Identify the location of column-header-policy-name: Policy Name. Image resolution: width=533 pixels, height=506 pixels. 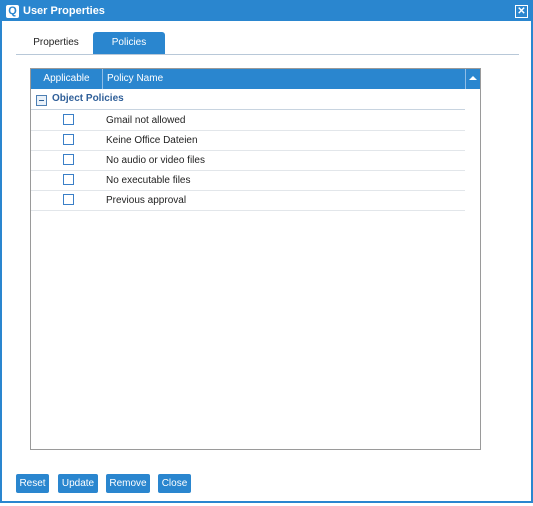
(135, 79).